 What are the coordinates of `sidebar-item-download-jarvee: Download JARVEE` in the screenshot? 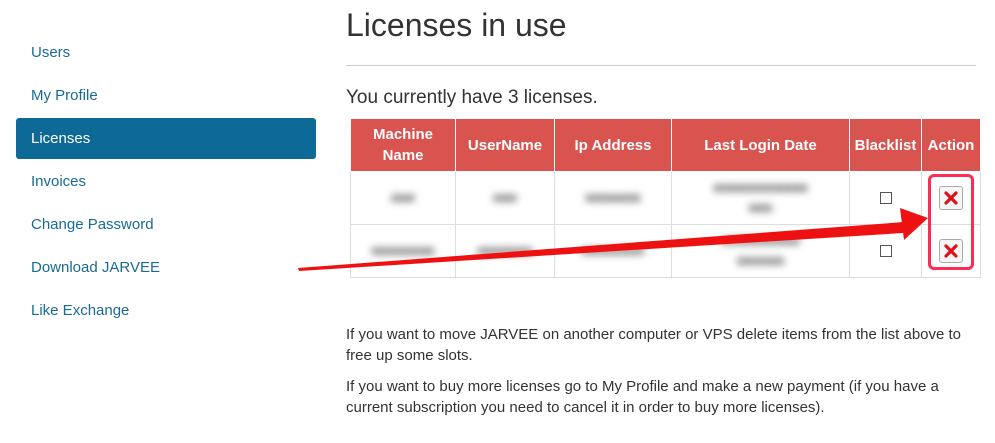 It's located at (166, 267).